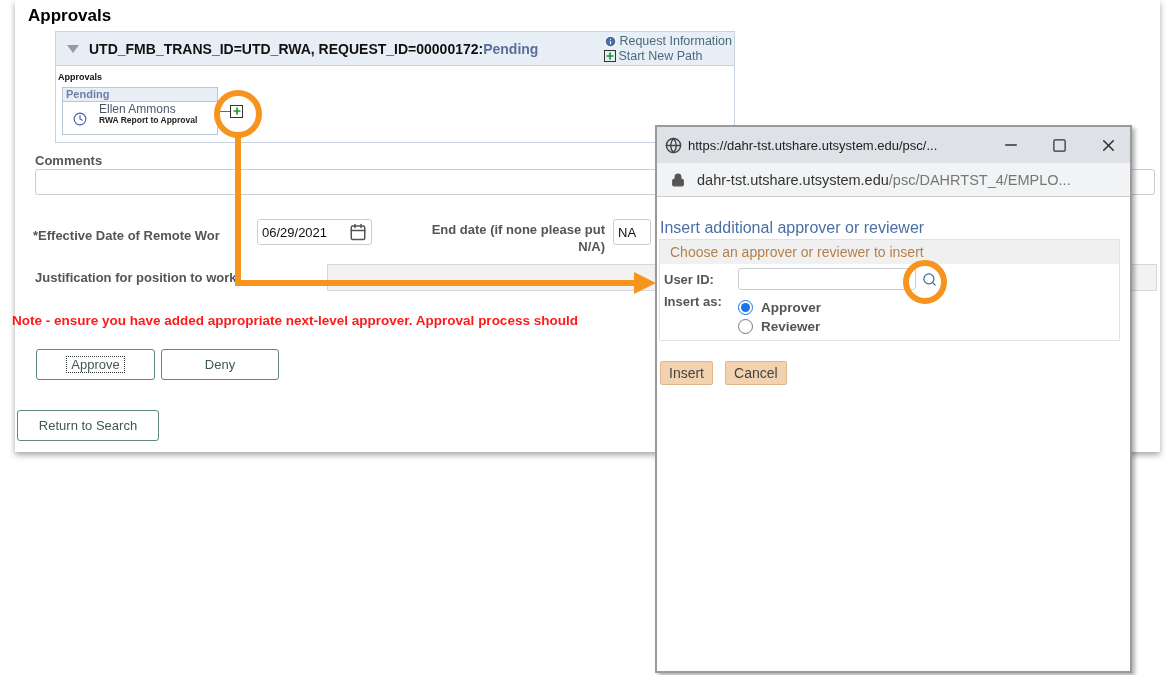 The image size is (1171, 675). Describe the element at coordinates (88, 425) in the screenshot. I see `return-button: Return to Search` at that location.